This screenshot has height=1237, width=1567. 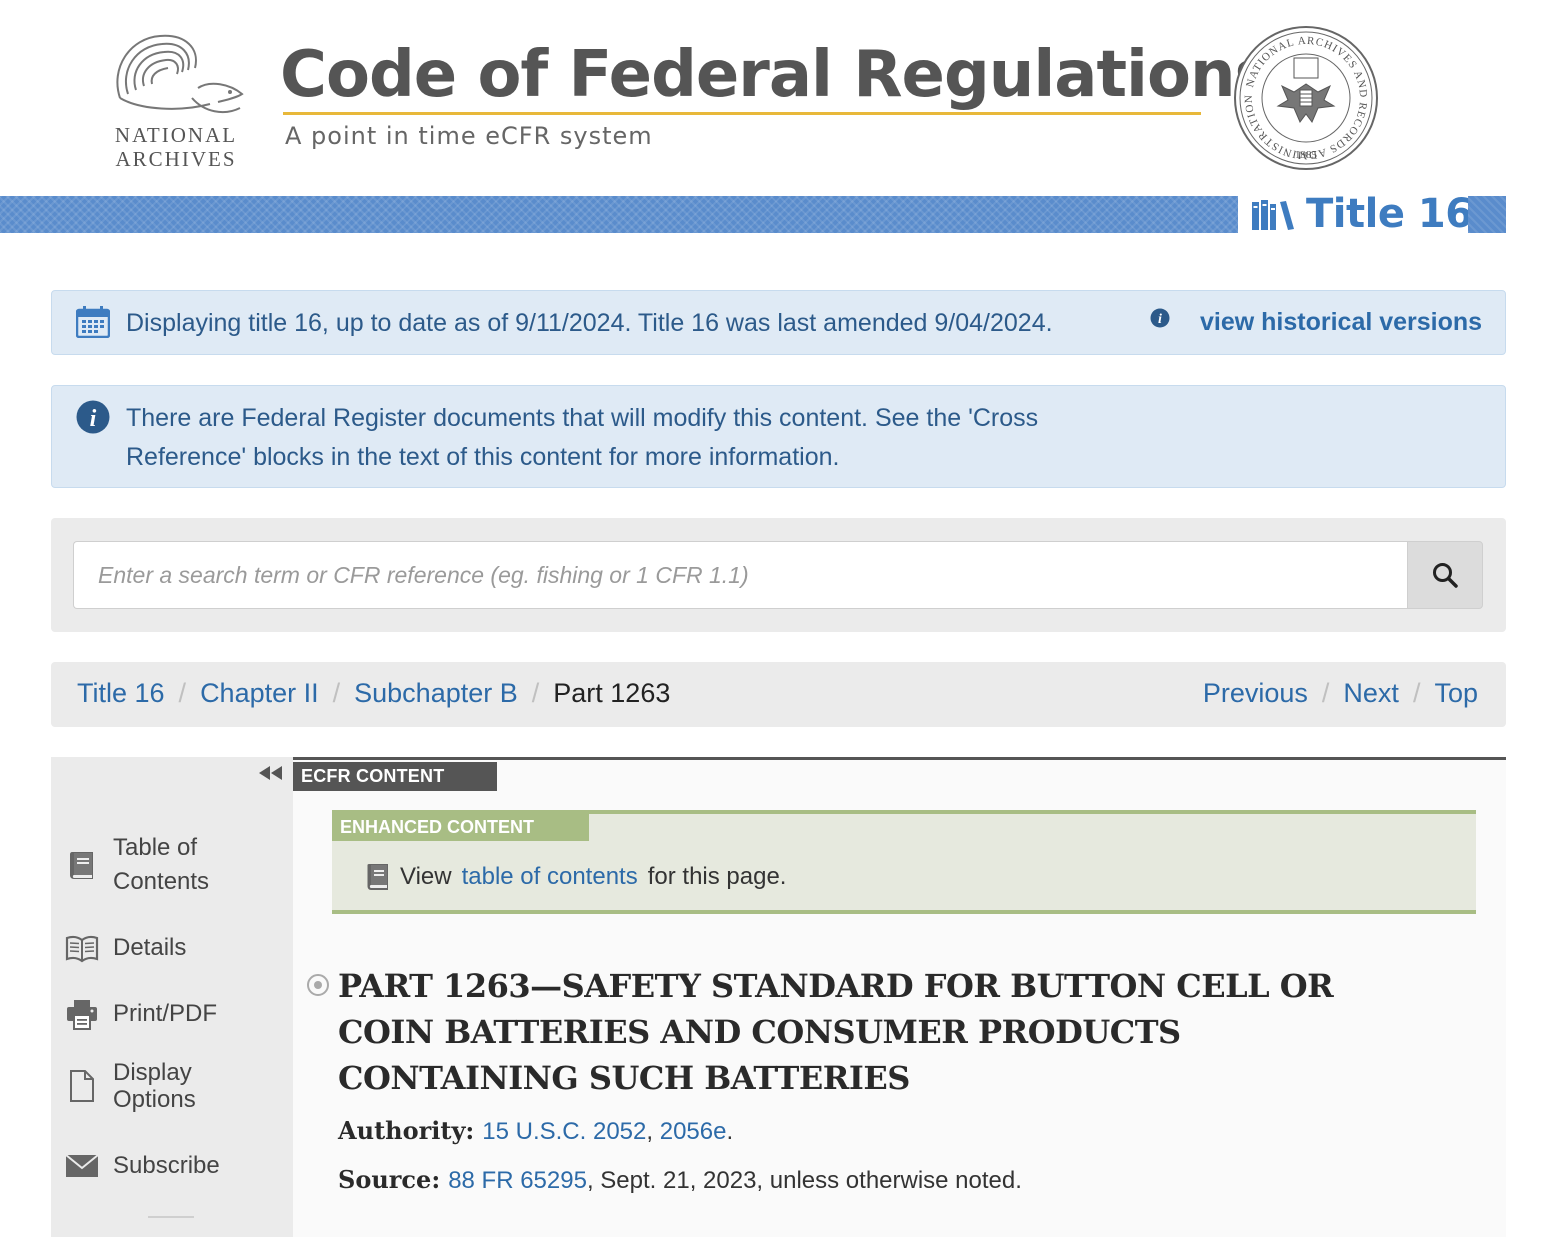 I want to click on breadcrumb-title: Title 16, so click(x=121, y=693).